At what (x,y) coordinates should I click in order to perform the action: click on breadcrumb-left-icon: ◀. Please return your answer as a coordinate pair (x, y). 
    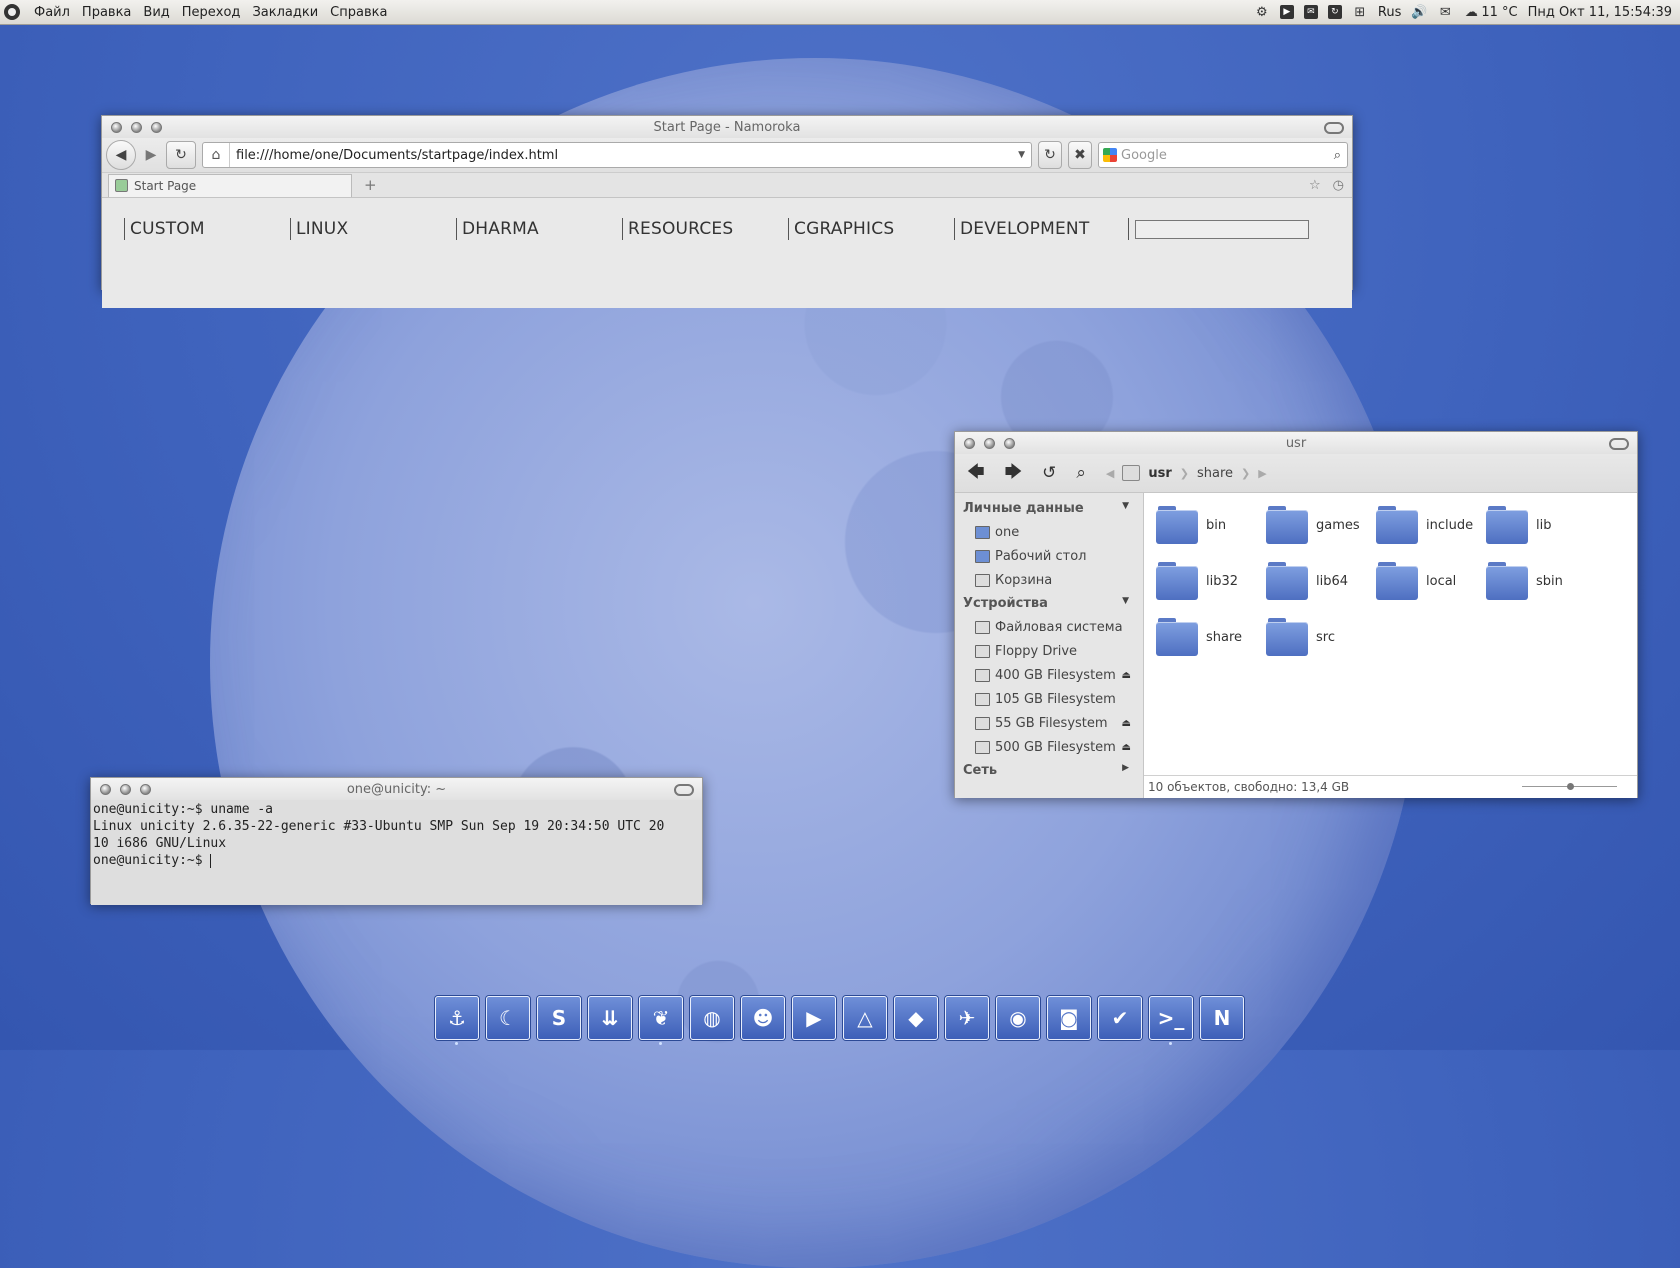
    Looking at the image, I should click on (1110, 473).